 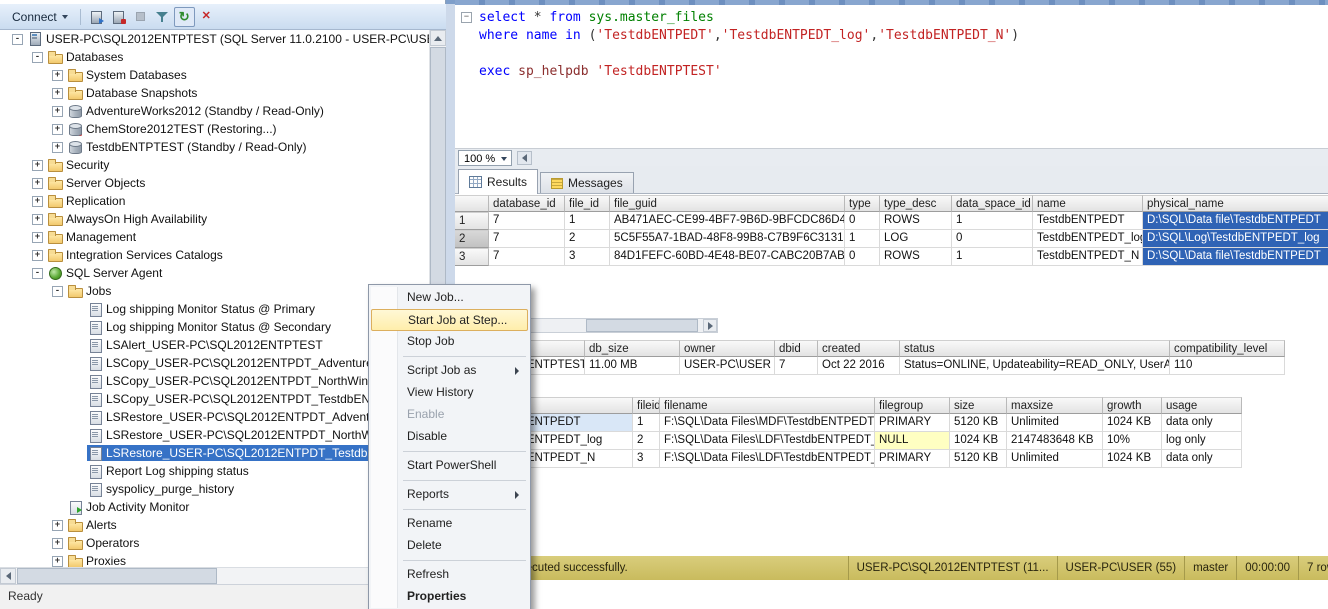 What do you see at coordinates (727, 221) in the screenshot?
I see `cell-file_guid: AB471AEC-CE99-4BF7-9B6D-9BFCDC86D451` at bounding box center [727, 221].